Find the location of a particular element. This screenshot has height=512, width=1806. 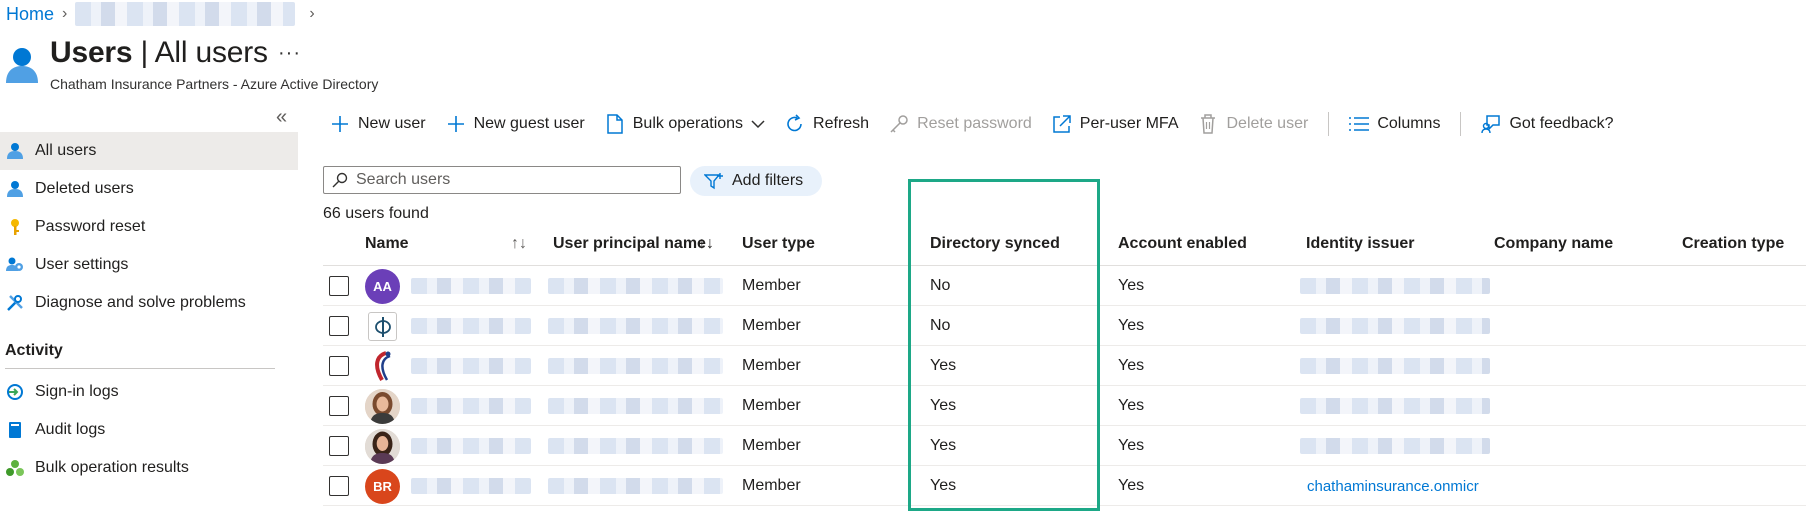

sidebar-item-label: Deleted users is located at coordinates (84, 188).